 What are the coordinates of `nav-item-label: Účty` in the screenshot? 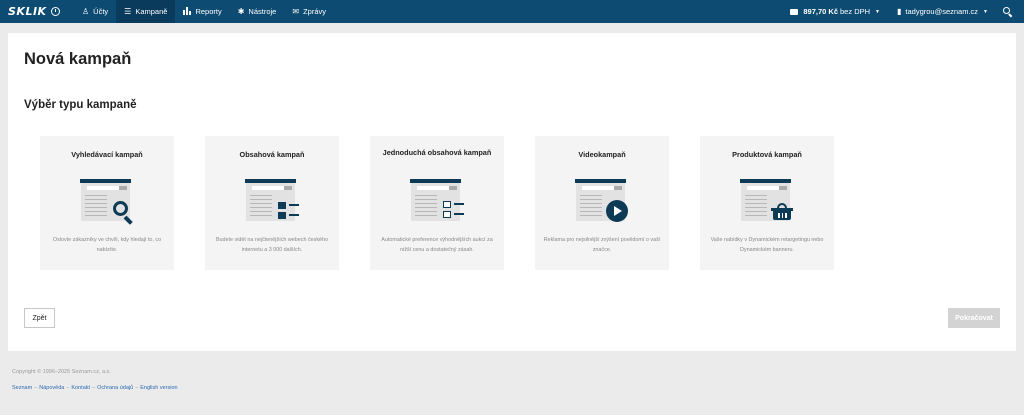 It's located at (101, 11).